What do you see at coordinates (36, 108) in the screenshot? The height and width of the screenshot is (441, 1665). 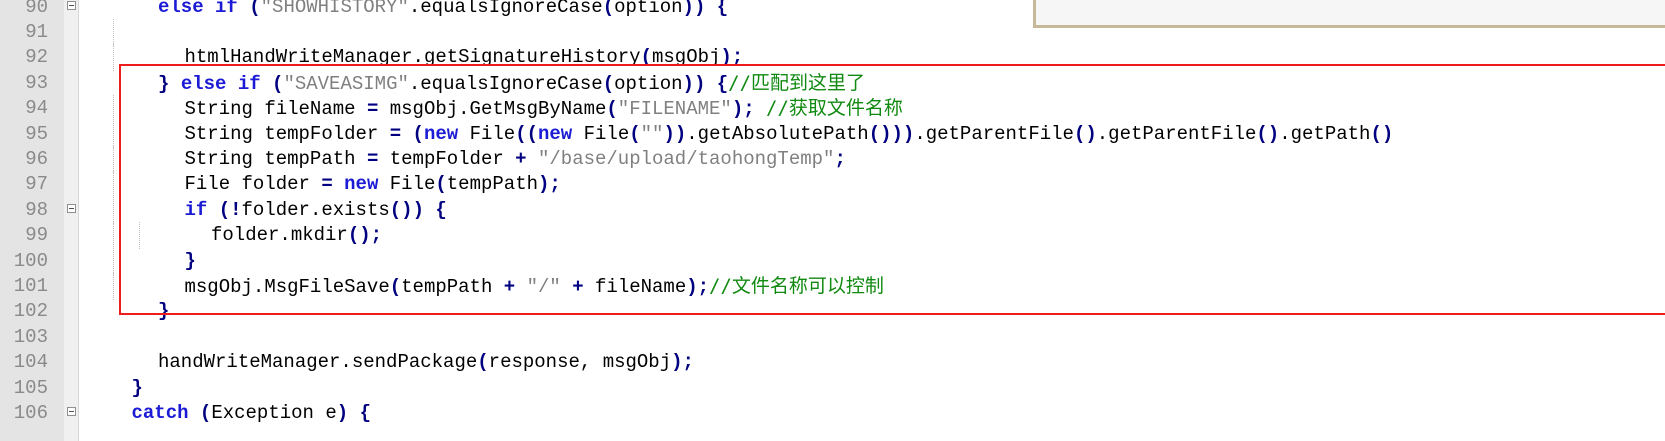 I see `line-number: 94` at bounding box center [36, 108].